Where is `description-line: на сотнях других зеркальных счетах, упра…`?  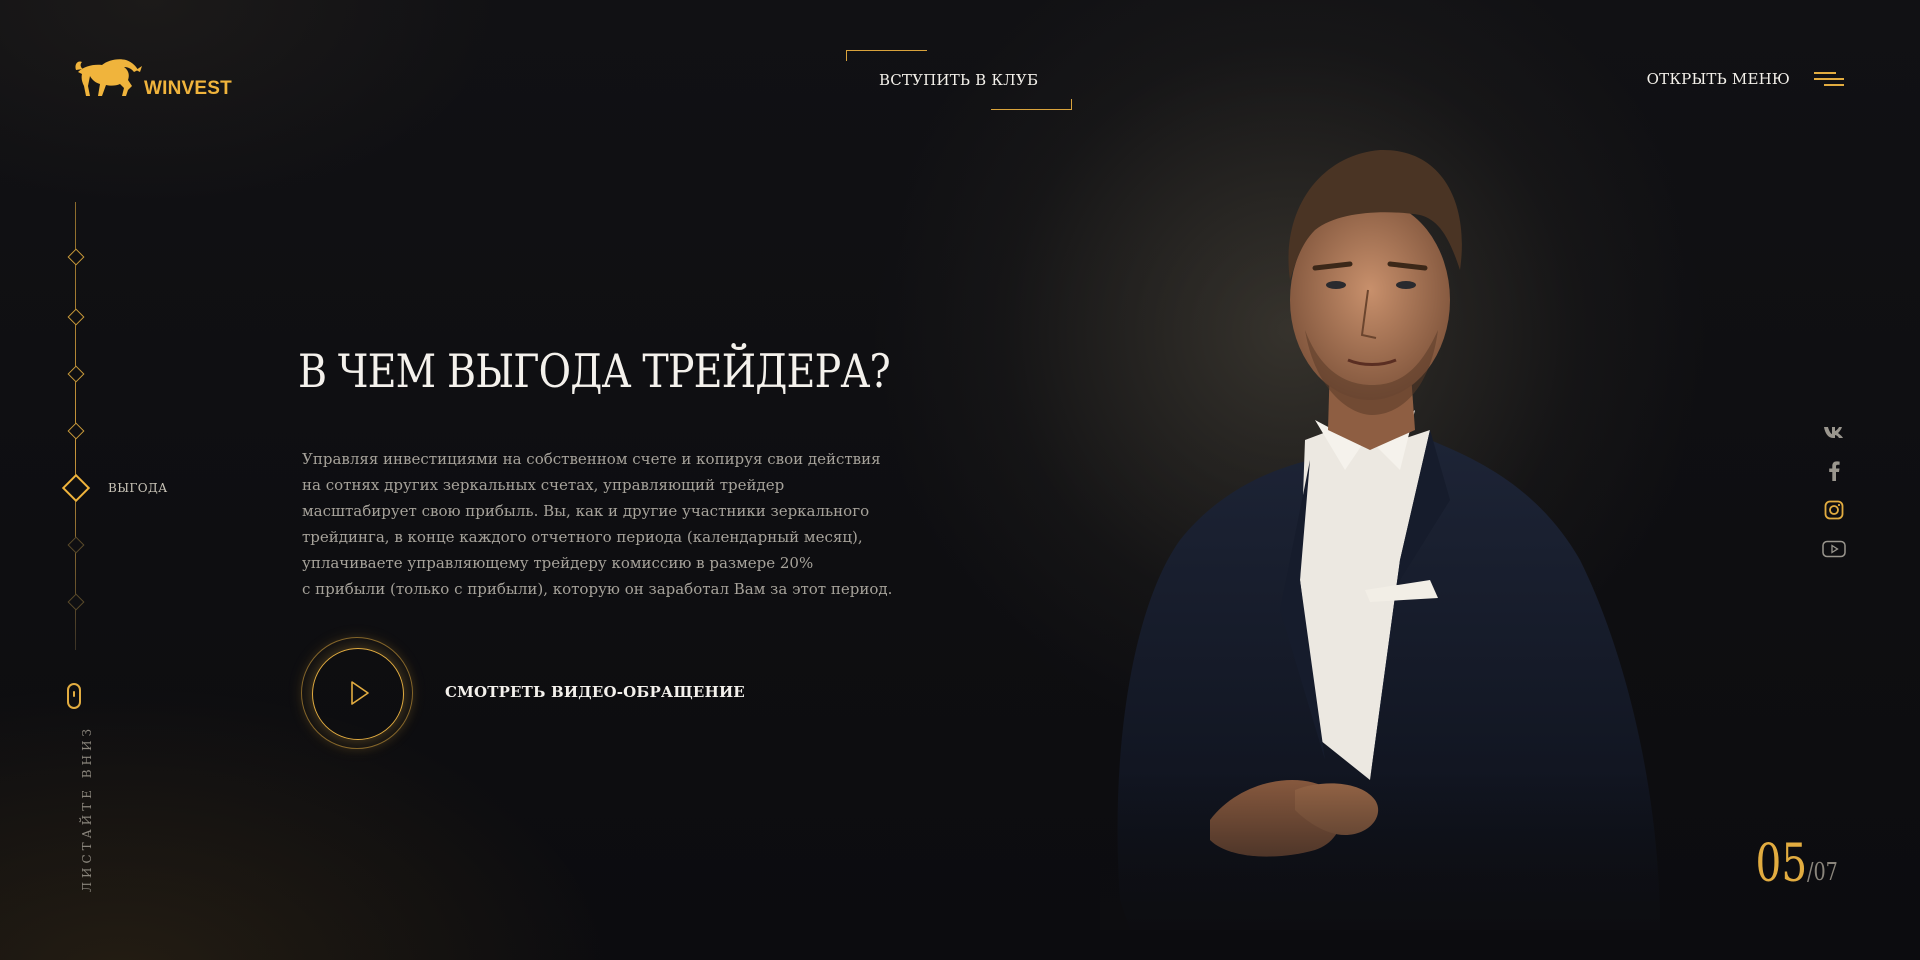 description-line: на сотнях других зеркальных счетах, упра… is located at coordinates (543, 485).